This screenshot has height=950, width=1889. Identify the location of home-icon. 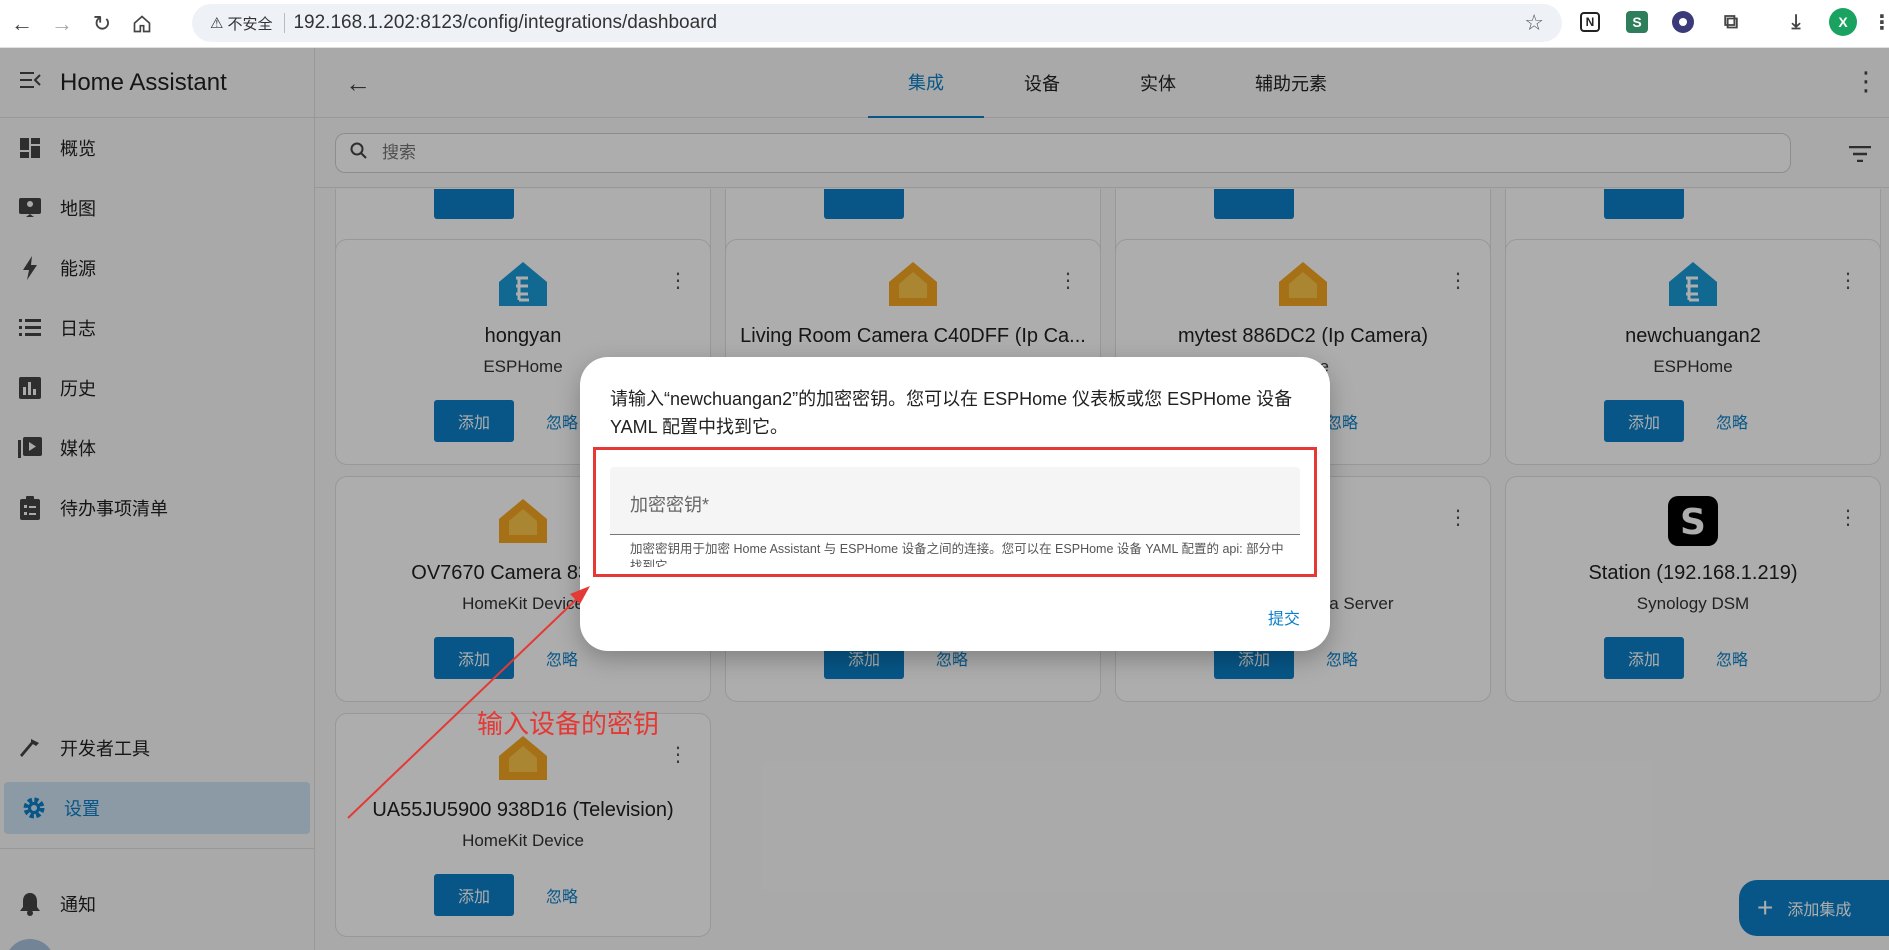
(142, 24).